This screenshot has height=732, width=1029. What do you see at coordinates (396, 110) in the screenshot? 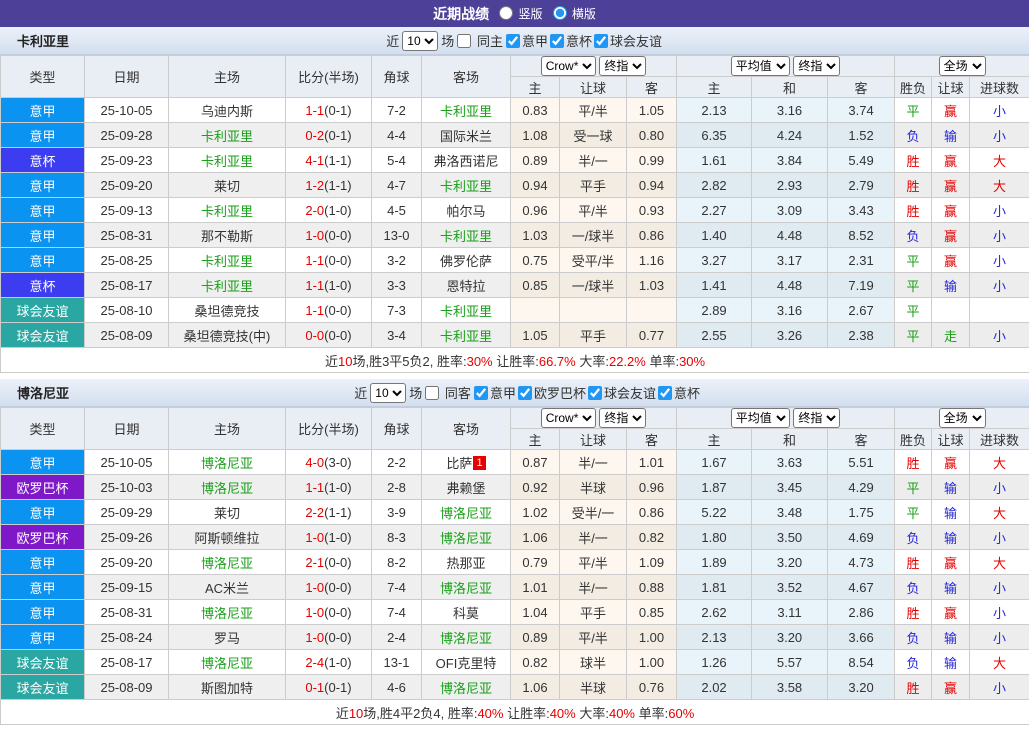
I see `corner-count: 7-2` at bounding box center [396, 110].